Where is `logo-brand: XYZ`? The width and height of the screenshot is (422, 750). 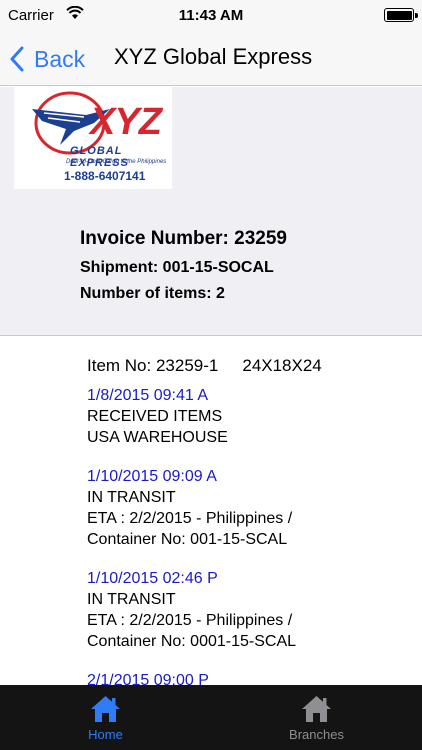
logo-brand: XYZ is located at coordinates (126, 122).